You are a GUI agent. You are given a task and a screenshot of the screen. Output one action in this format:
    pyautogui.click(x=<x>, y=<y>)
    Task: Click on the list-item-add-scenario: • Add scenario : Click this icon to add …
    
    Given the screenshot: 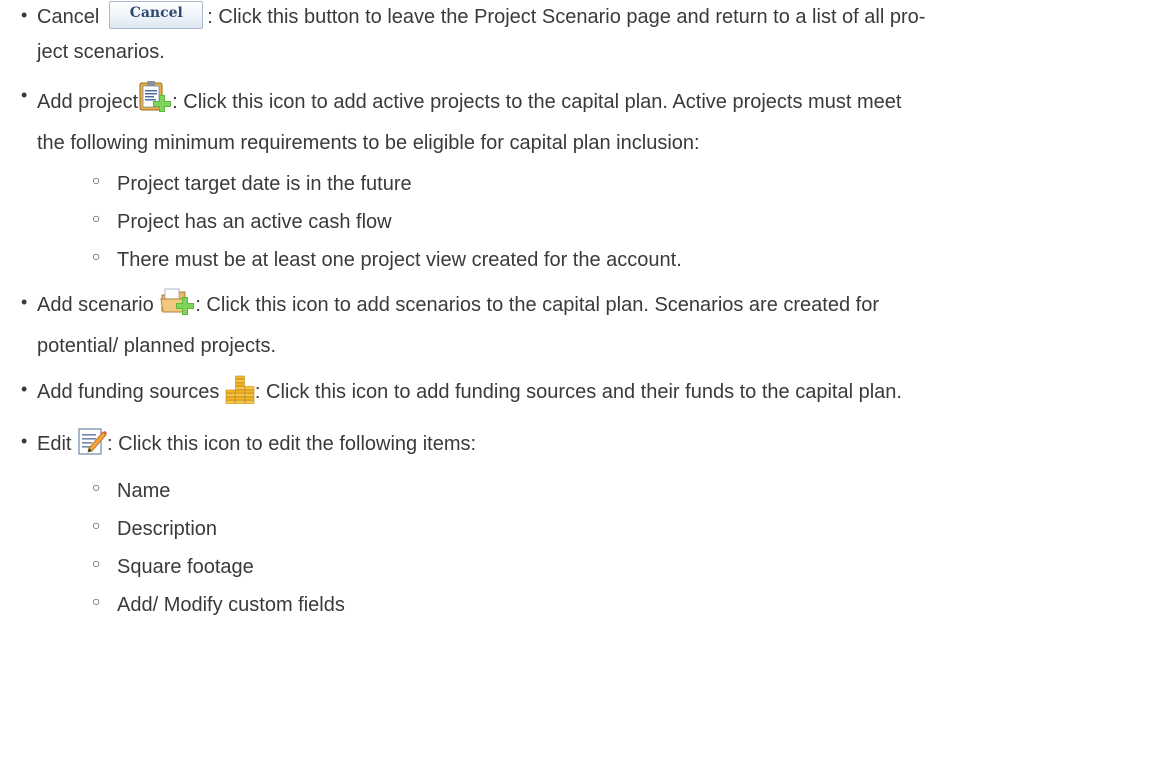 What is the action you would take?
    pyautogui.click(x=581, y=325)
    